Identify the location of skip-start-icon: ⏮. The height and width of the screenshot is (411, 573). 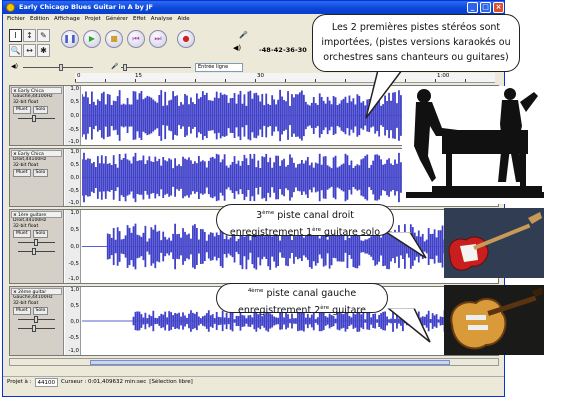
(136, 38).